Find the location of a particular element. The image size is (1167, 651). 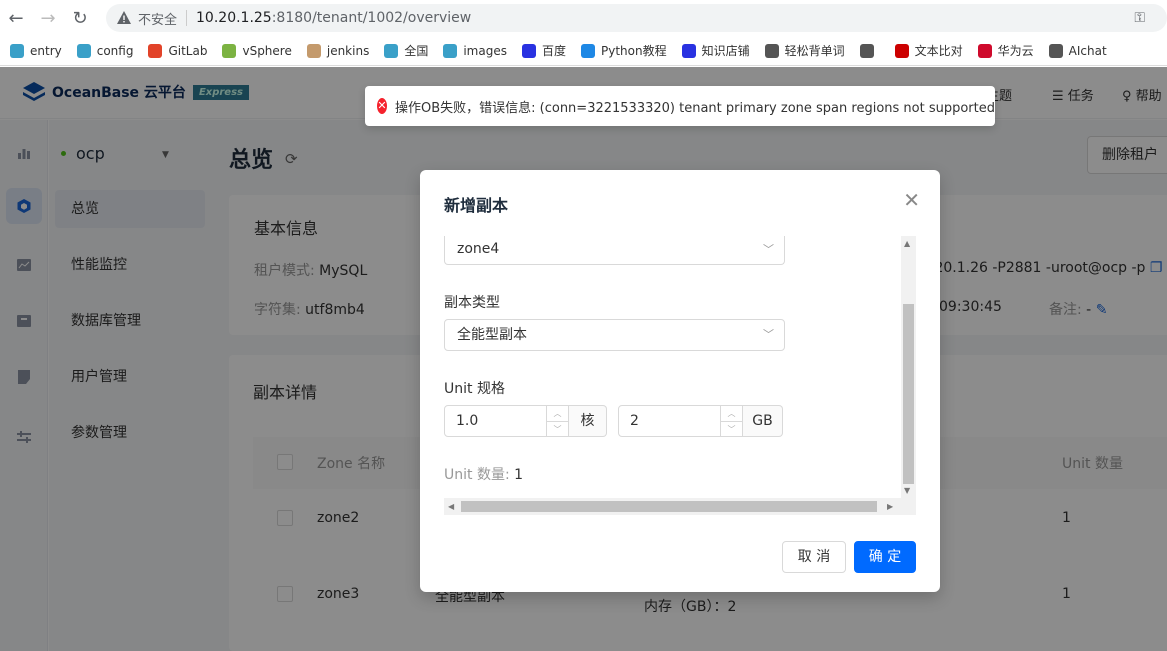

bookmark-label: AIchat is located at coordinates (1087, 50).